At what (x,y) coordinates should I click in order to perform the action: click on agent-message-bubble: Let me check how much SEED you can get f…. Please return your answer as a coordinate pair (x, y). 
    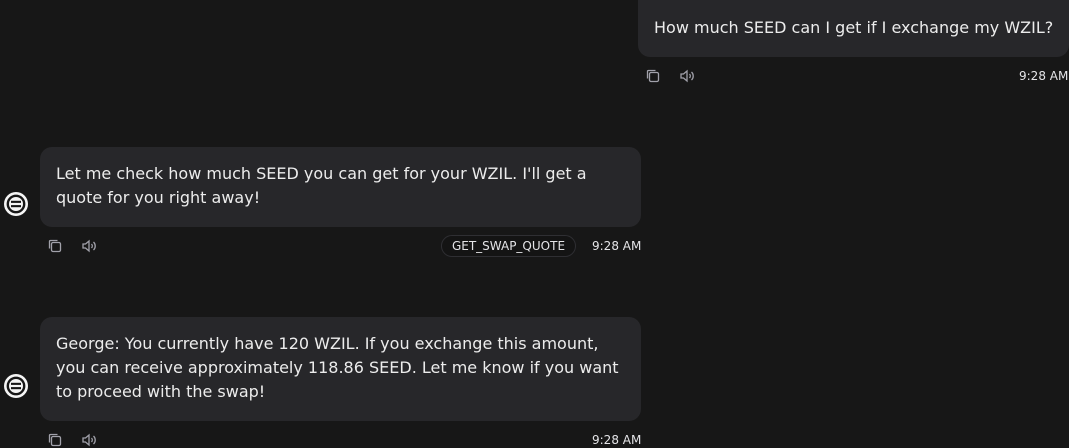
    Looking at the image, I should click on (340, 187).